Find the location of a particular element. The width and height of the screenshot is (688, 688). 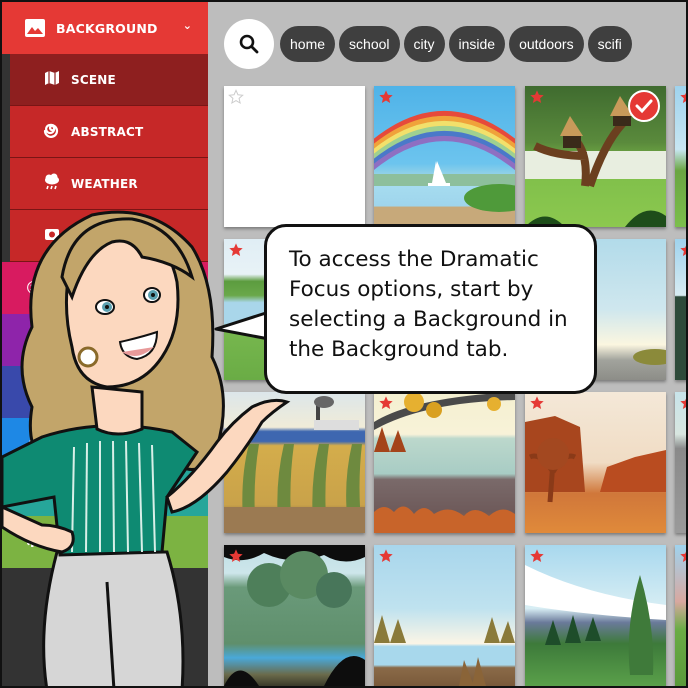

image-icon is located at coordinates (35, 28).